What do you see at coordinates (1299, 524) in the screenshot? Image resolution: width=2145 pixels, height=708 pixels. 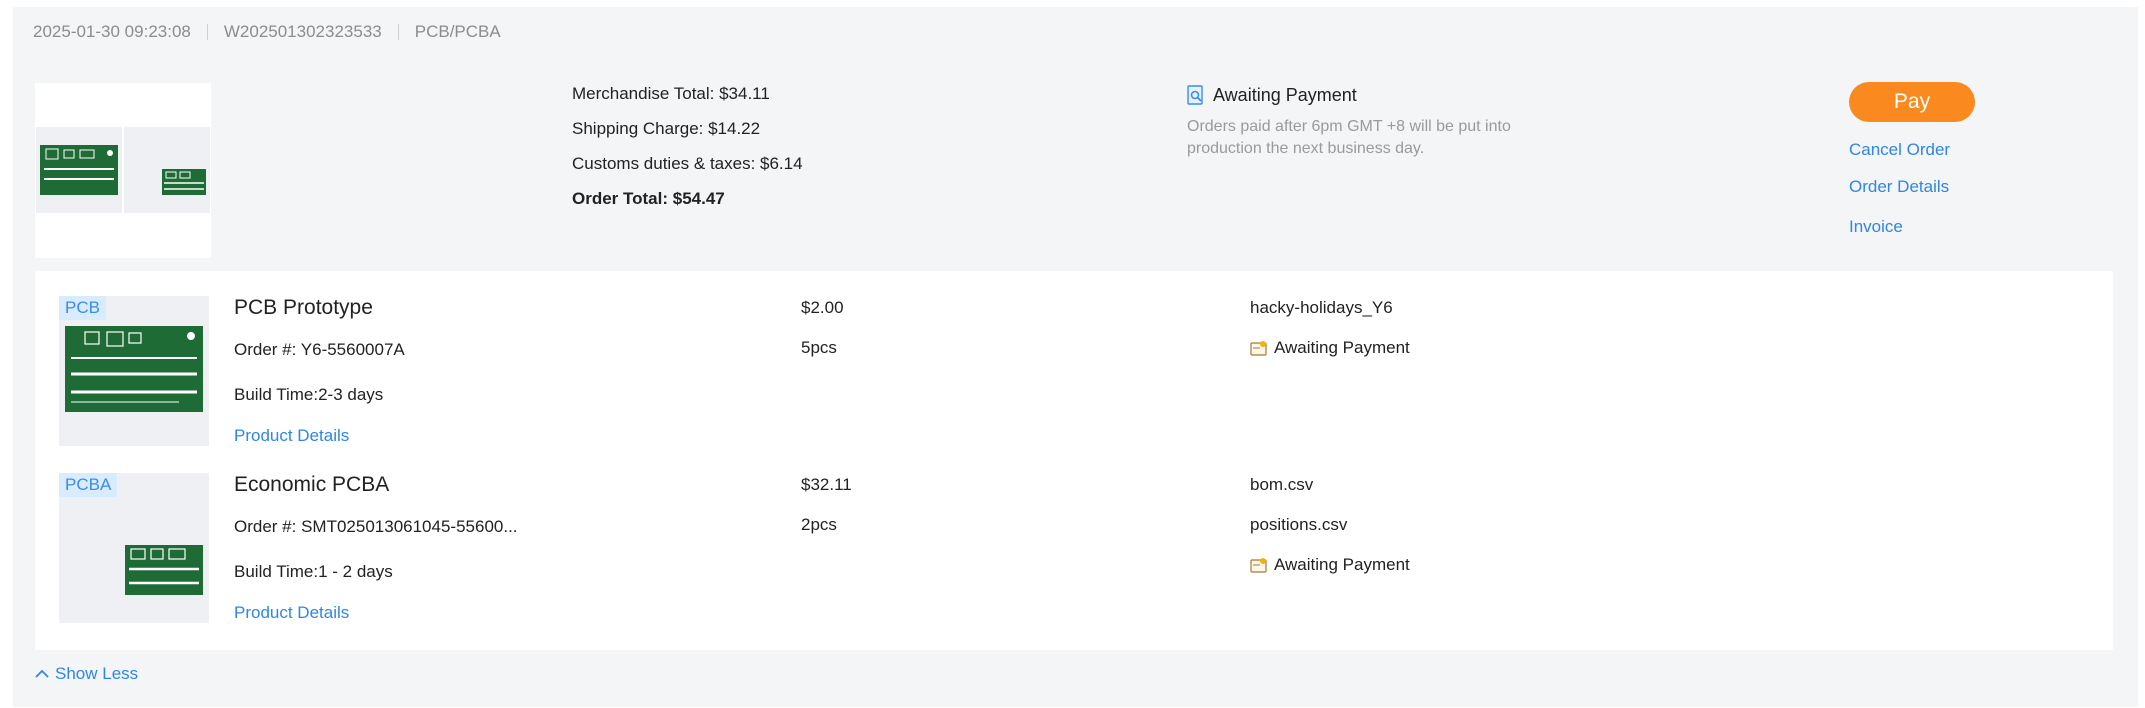 I see `file-name: positions.csv` at bounding box center [1299, 524].